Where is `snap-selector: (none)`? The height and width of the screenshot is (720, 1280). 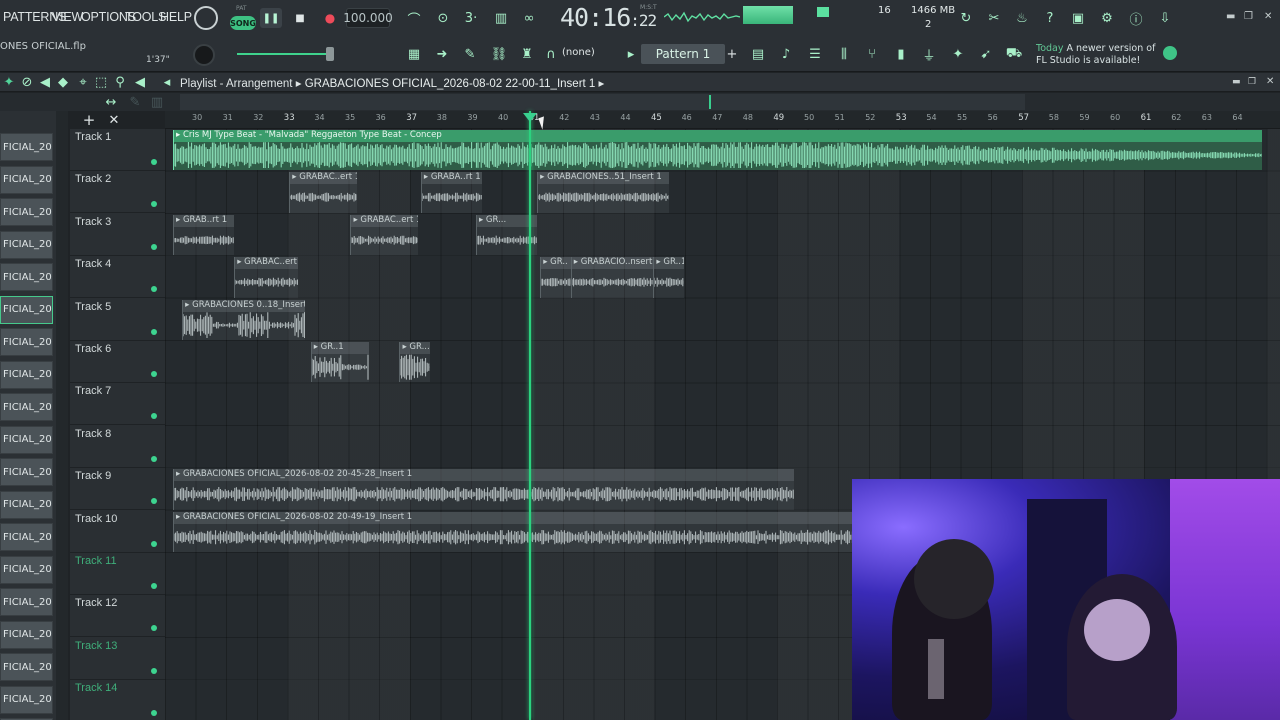 snap-selector: (none) is located at coordinates (593, 55).